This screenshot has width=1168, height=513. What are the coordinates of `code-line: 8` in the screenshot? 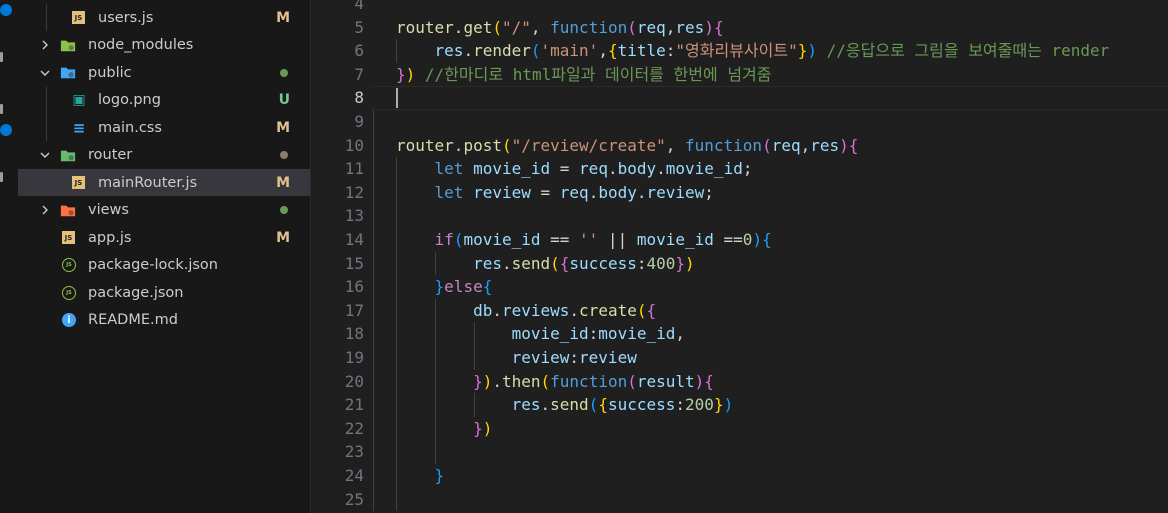 It's located at (739, 98).